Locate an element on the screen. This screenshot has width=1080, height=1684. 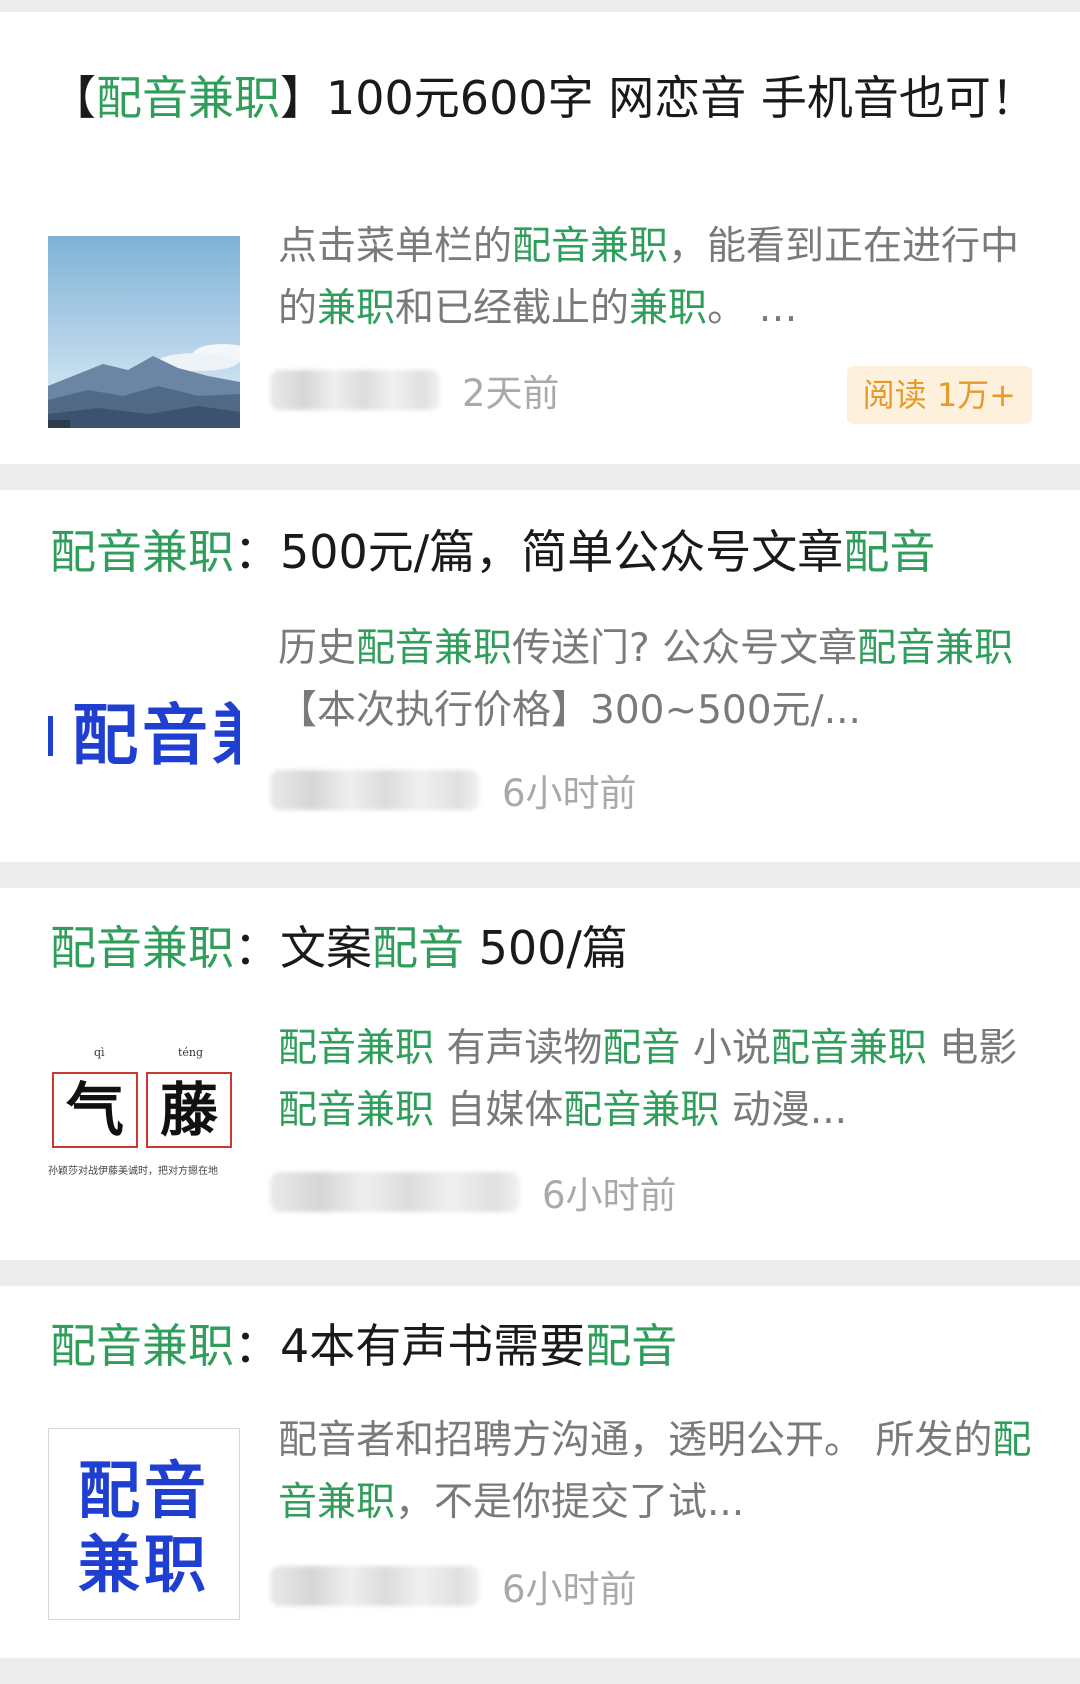
text-segment: 500/篇 is located at coordinates (546, 948).